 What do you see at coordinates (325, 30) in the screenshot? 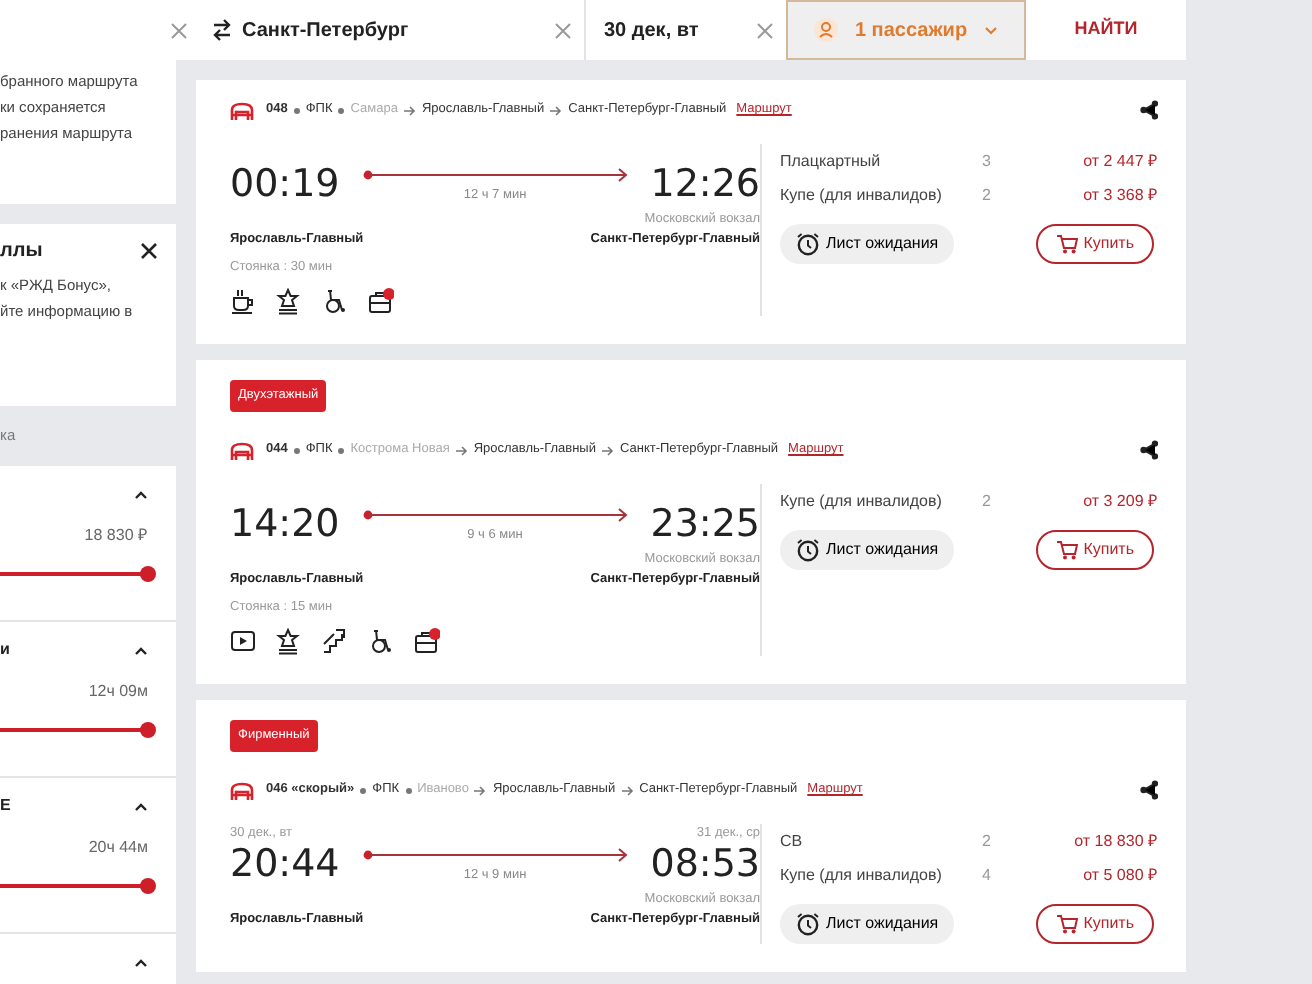
I see `destination-field: Санкт-Петербург` at bounding box center [325, 30].